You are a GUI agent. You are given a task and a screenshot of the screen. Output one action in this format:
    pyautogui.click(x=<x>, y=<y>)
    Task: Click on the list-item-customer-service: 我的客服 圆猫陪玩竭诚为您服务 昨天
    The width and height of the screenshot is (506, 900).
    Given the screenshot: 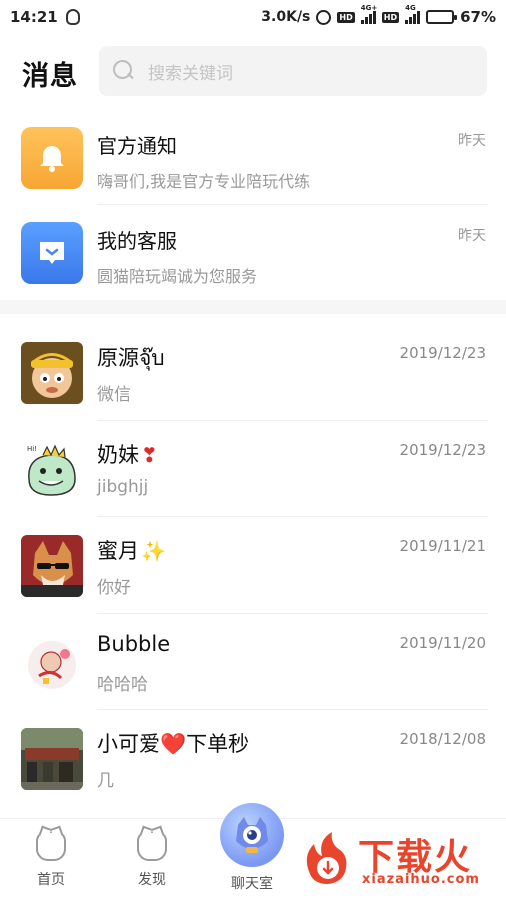 What is the action you would take?
    pyautogui.click(x=253, y=252)
    